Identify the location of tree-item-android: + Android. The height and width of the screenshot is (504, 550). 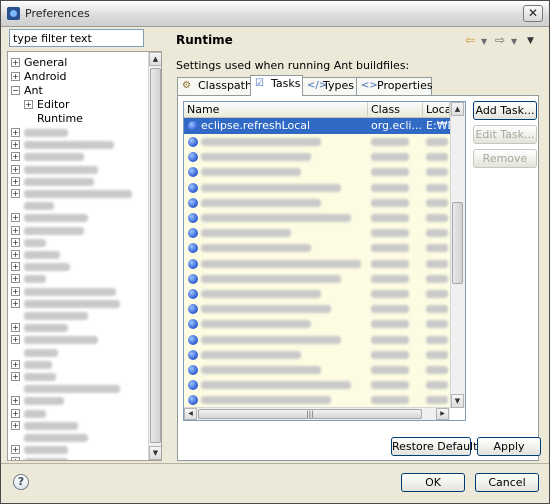
(39, 77).